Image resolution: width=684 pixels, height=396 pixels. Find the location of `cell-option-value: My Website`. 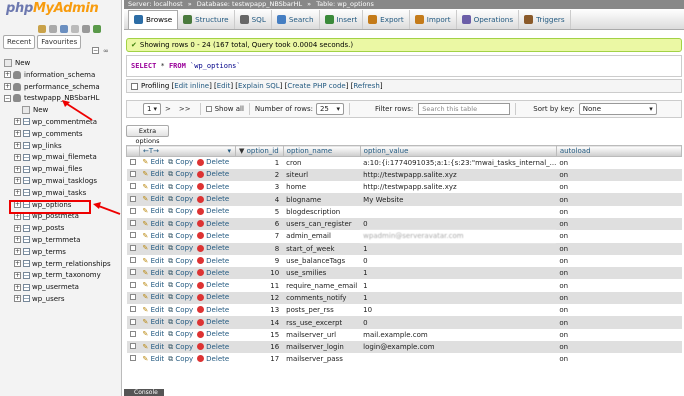

cell-option-value: My Website is located at coordinates (458, 199).